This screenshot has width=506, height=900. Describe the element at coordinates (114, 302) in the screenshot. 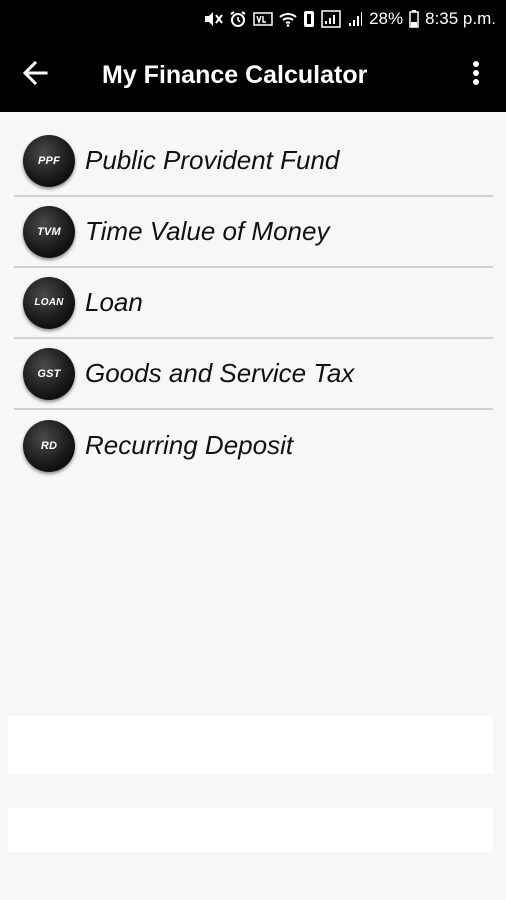

I see `list-item-label: Loan` at that location.